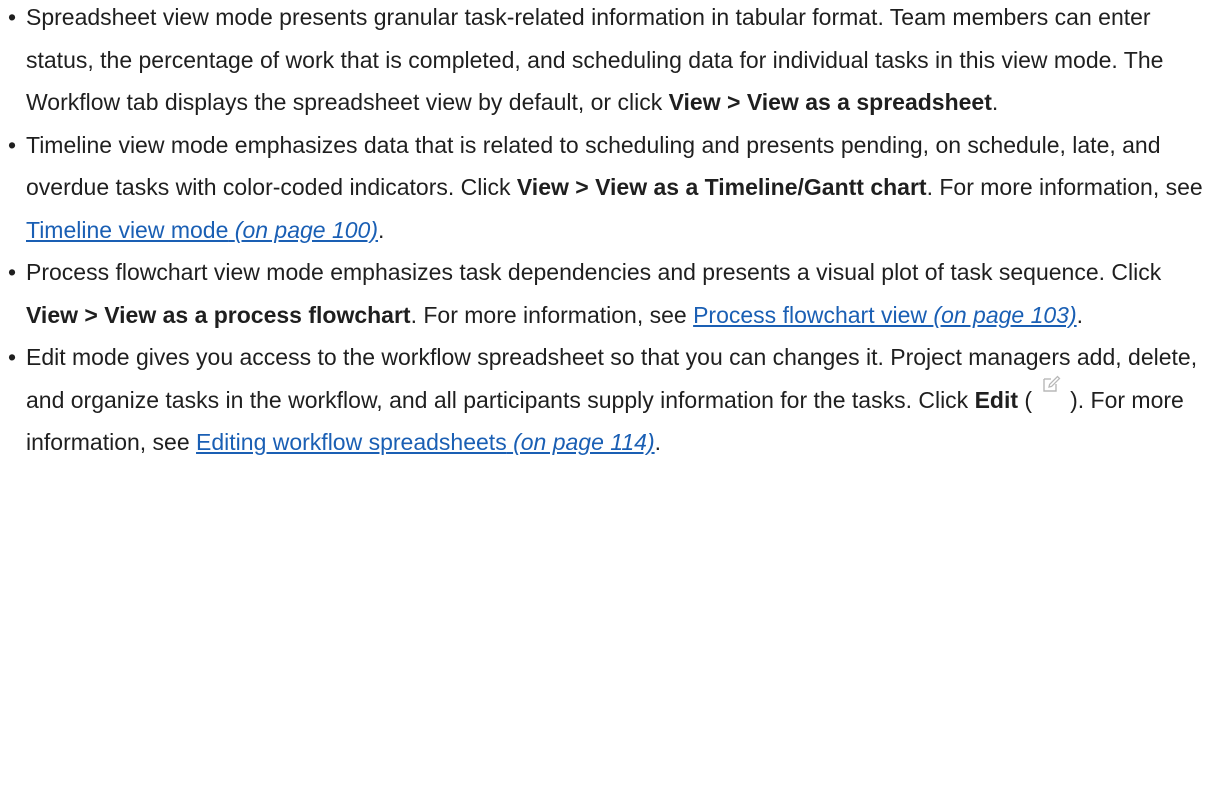  I want to click on menu-path: View > View as a Timeline/Gantt chart, so click(721, 187).